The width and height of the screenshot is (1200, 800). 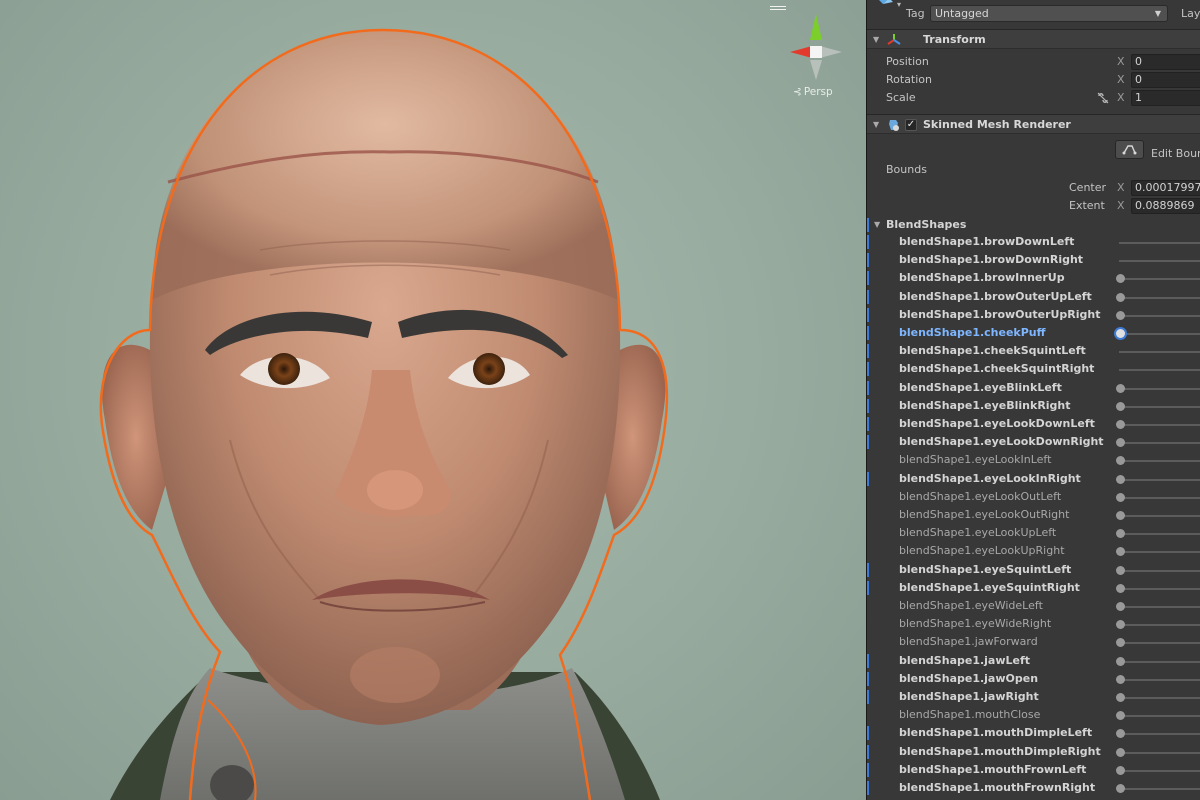 I want to click on blendshape-row: blendShape1.mouthDimpleRight, so click(x=1033, y=752).